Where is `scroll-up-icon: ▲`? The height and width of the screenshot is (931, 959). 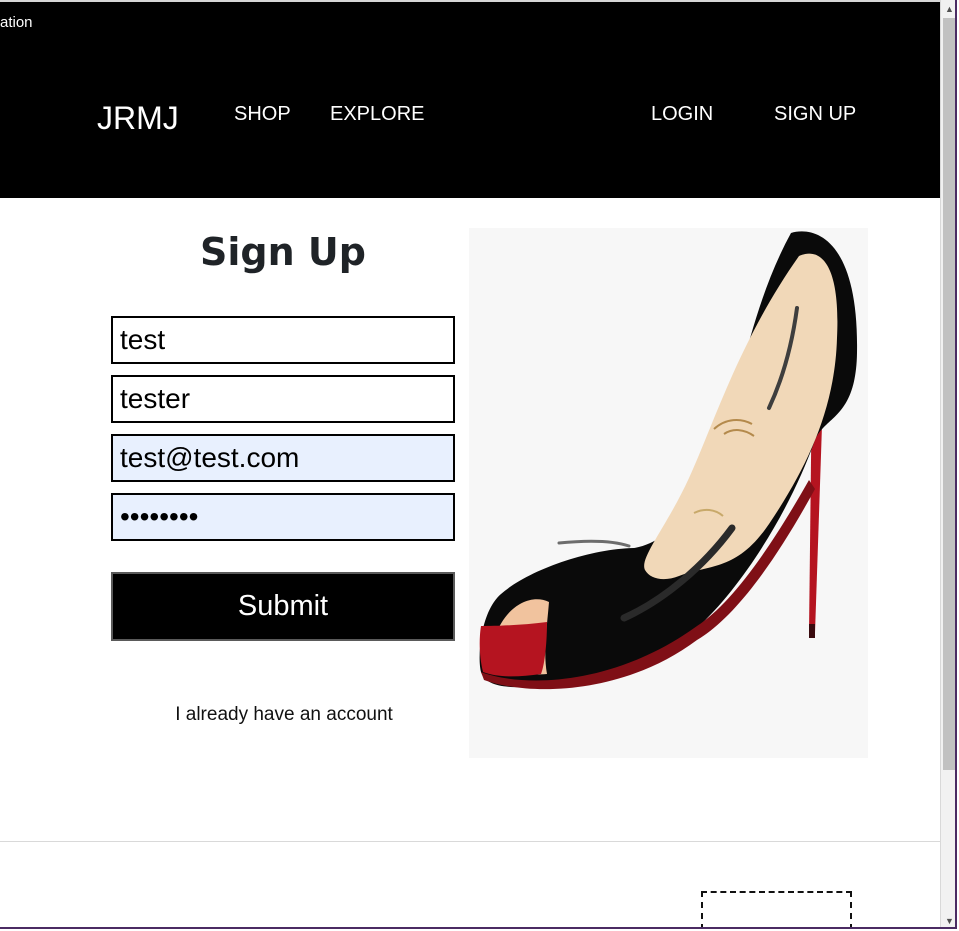
scroll-up-icon: ▲ is located at coordinates (948, 8).